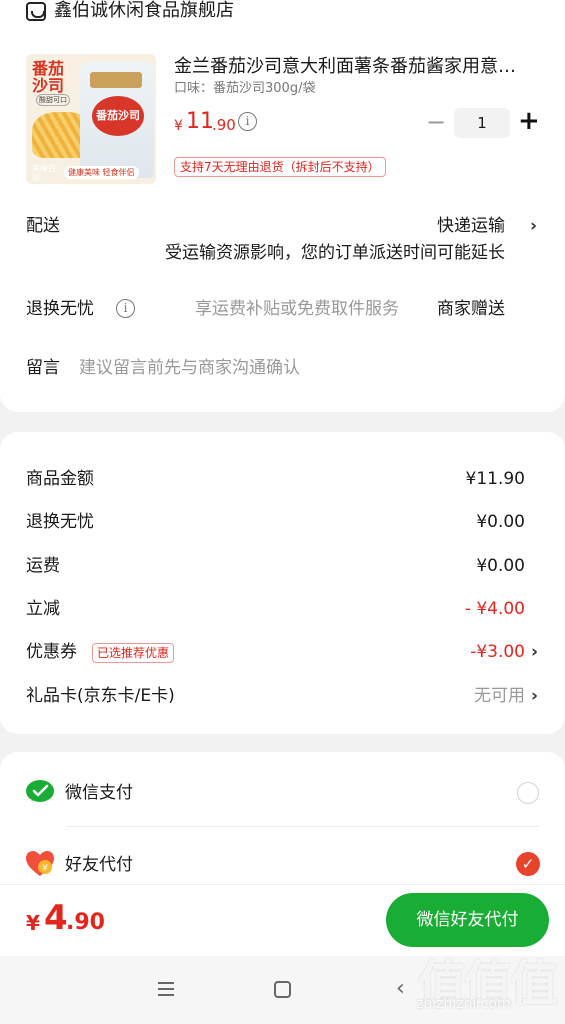 Image resolution: width=565 pixels, height=1024 pixels. What do you see at coordinates (442, 226) in the screenshot?
I see `delivery-value: 快递运输` at bounding box center [442, 226].